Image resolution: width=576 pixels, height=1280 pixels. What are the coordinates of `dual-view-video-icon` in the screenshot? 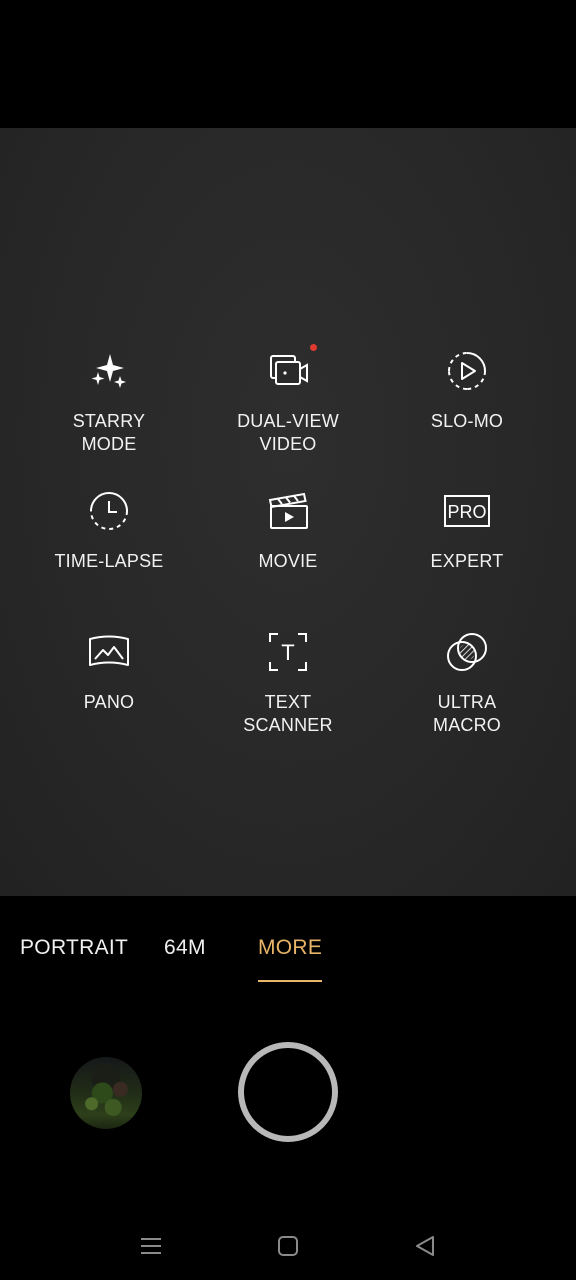 It's located at (291, 369).